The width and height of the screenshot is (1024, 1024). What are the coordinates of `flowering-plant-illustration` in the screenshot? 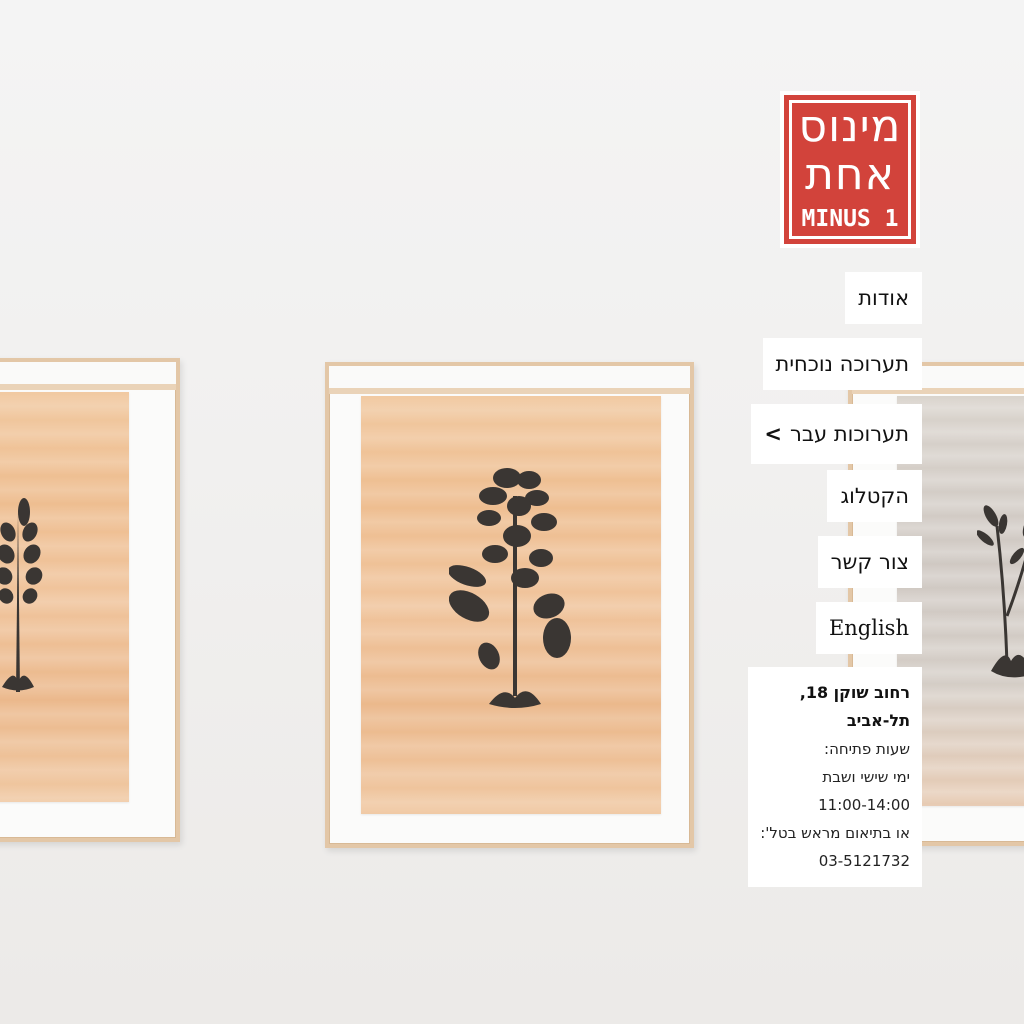 It's located at (510, 588).